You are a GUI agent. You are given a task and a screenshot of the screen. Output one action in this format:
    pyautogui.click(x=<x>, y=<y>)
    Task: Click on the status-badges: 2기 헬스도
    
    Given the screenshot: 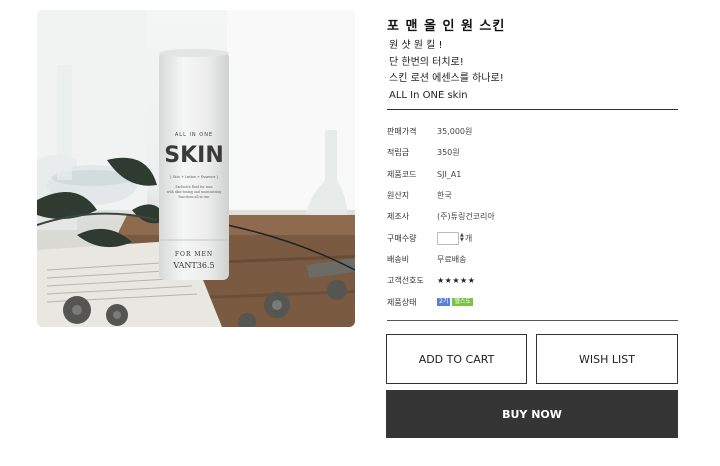 What is the action you would take?
    pyautogui.click(x=456, y=302)
    